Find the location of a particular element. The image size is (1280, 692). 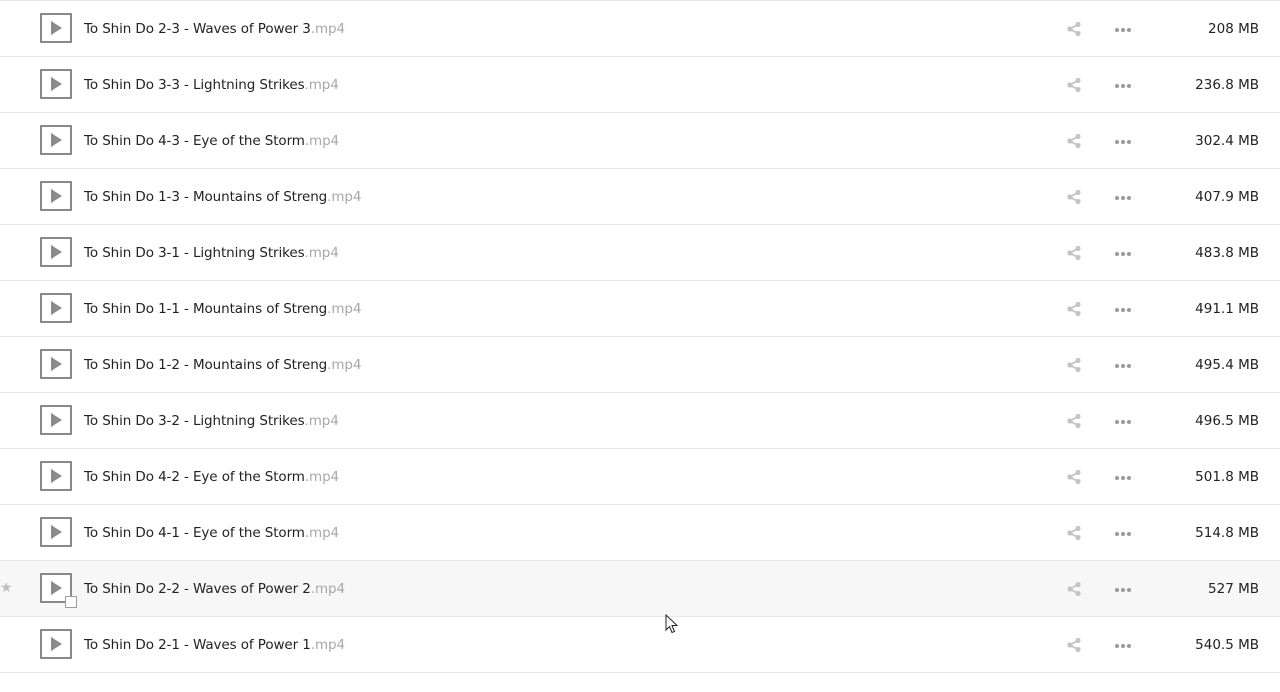

file-name: To Shin Do 3-2 - Lightning Strikes.mp4 is located at coordinates (211, 421).